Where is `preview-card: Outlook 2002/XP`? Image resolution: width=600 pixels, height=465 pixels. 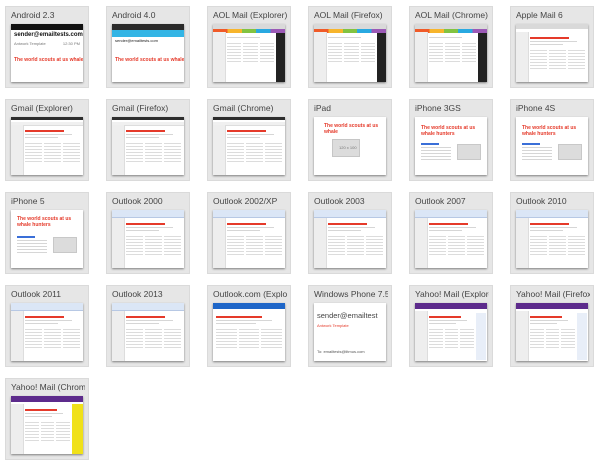
preview-card: Outlook 2002/XP is located at coordinates (249, 233).